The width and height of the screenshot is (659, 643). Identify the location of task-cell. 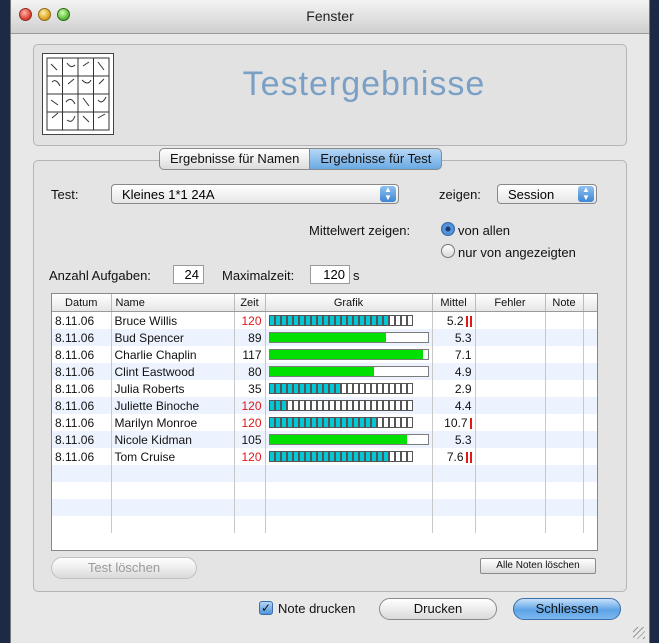
(409, 405).